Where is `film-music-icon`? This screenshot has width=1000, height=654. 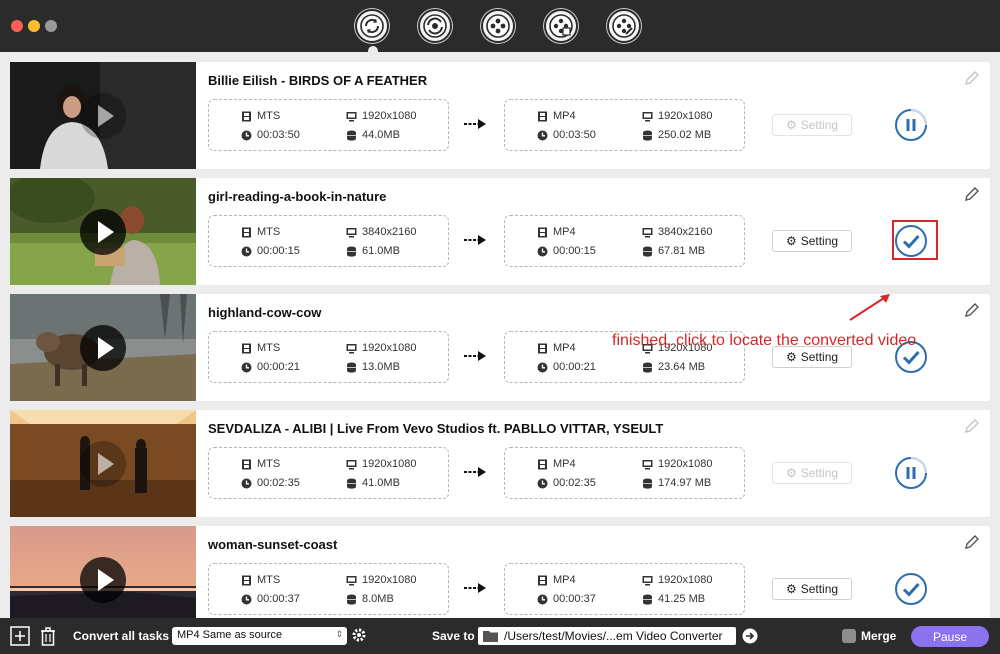 film-music-icon is located at coordinates (561, 26).